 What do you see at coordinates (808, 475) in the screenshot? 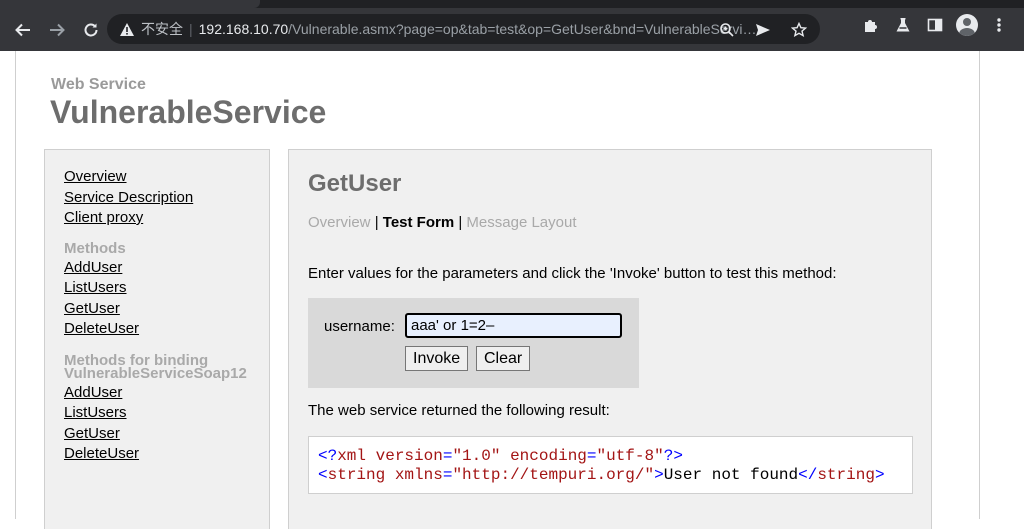
I see `xml-end-tag-open: </` at bounding box center [808, 475].